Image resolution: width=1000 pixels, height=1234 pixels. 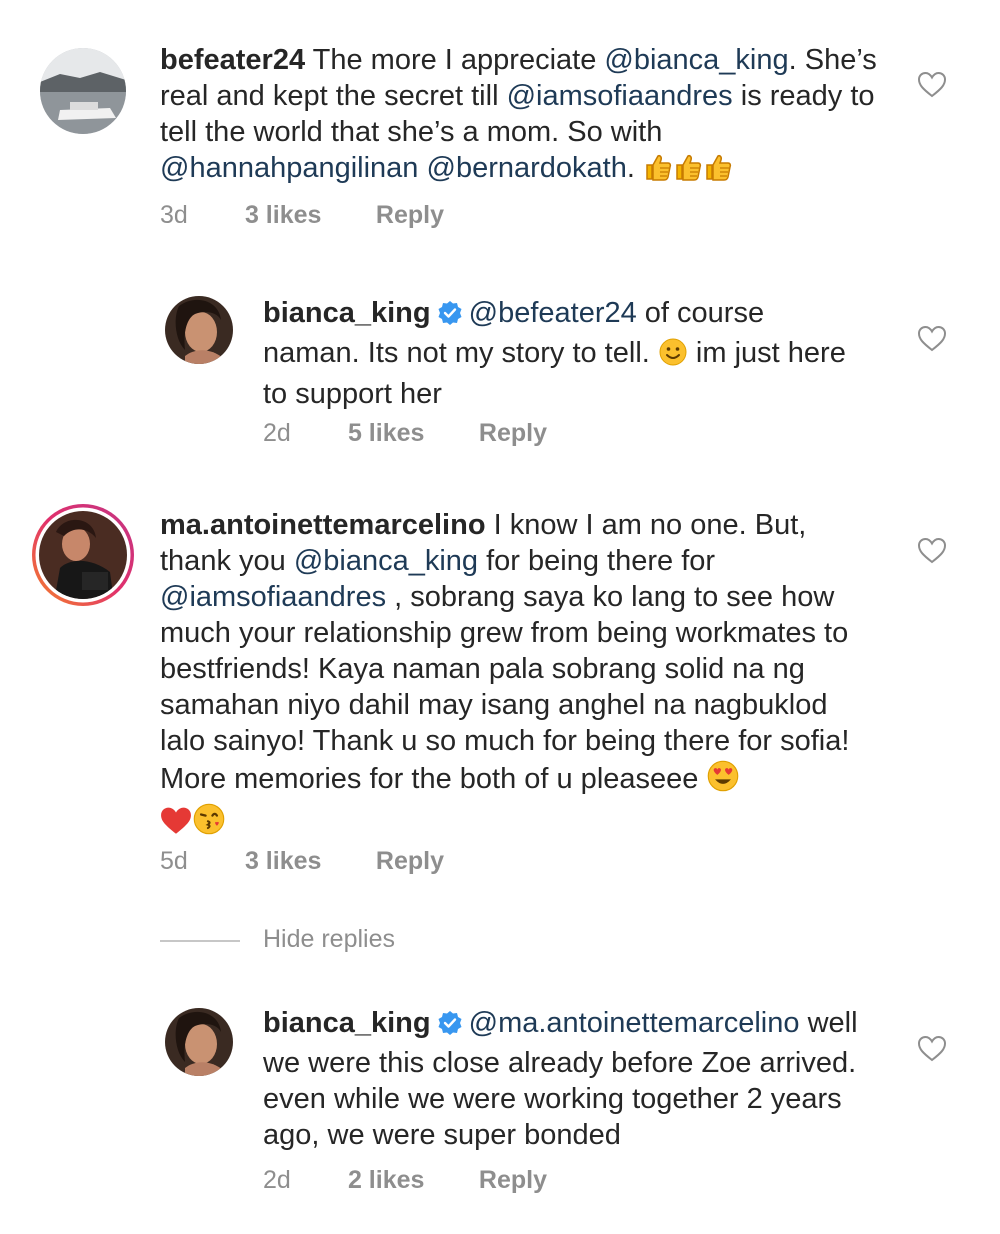 What do you see at coordinates (329, 939) in the screenshot?
I see `hide-replies-button: Hide replies` at bounding box center [329, 939].